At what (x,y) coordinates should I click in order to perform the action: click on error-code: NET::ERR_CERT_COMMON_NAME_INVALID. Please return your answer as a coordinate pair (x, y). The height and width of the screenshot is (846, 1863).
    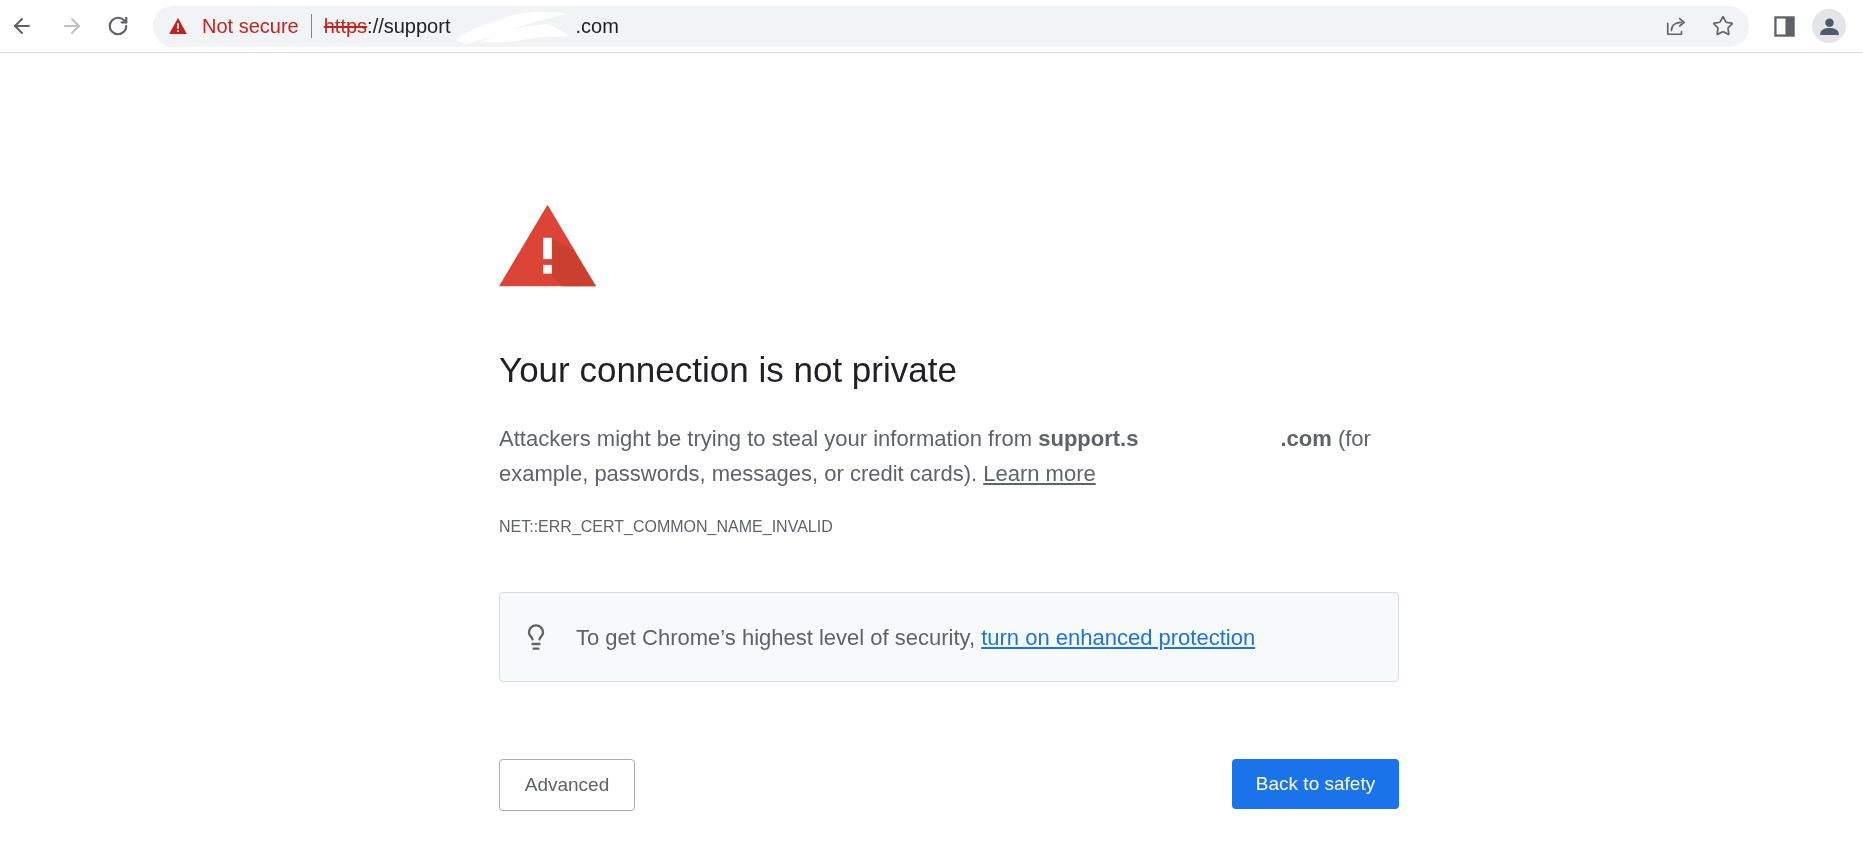
    Looking at the image, I should click on (666, 527).